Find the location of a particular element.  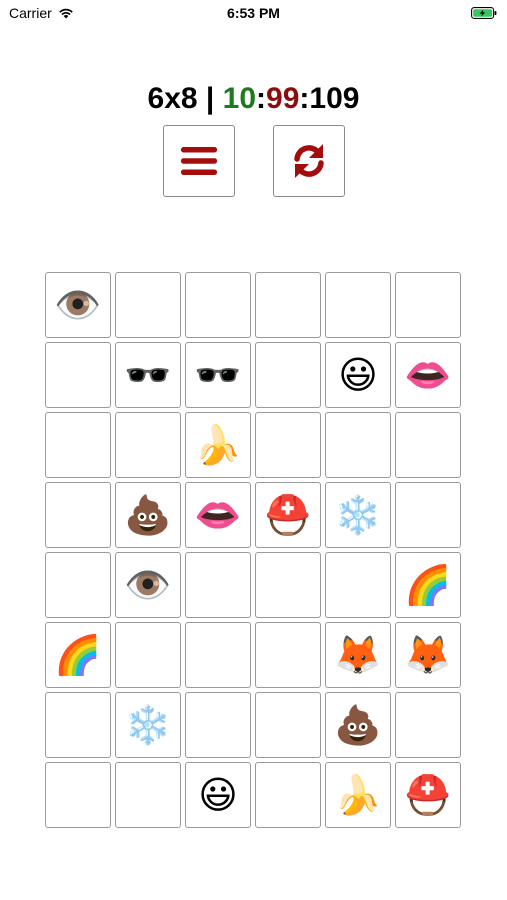

hamburger-icon is located at coordinates (199, 161).